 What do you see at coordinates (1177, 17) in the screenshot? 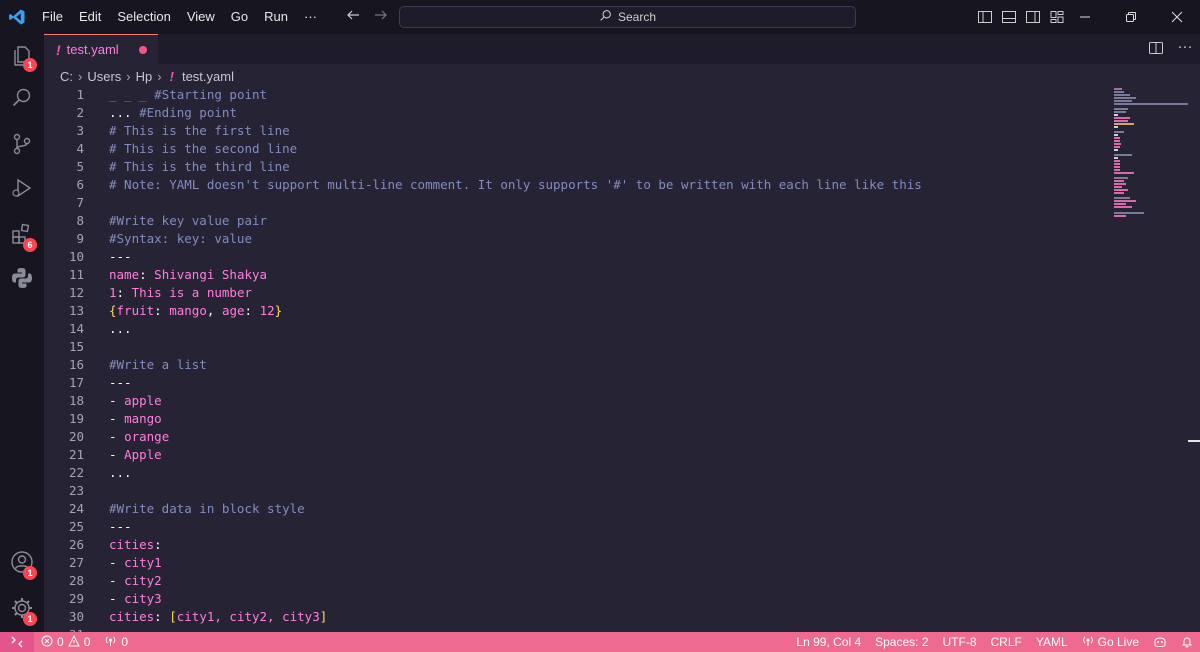
I see `close-icon` at bounding box center [1177, 17].